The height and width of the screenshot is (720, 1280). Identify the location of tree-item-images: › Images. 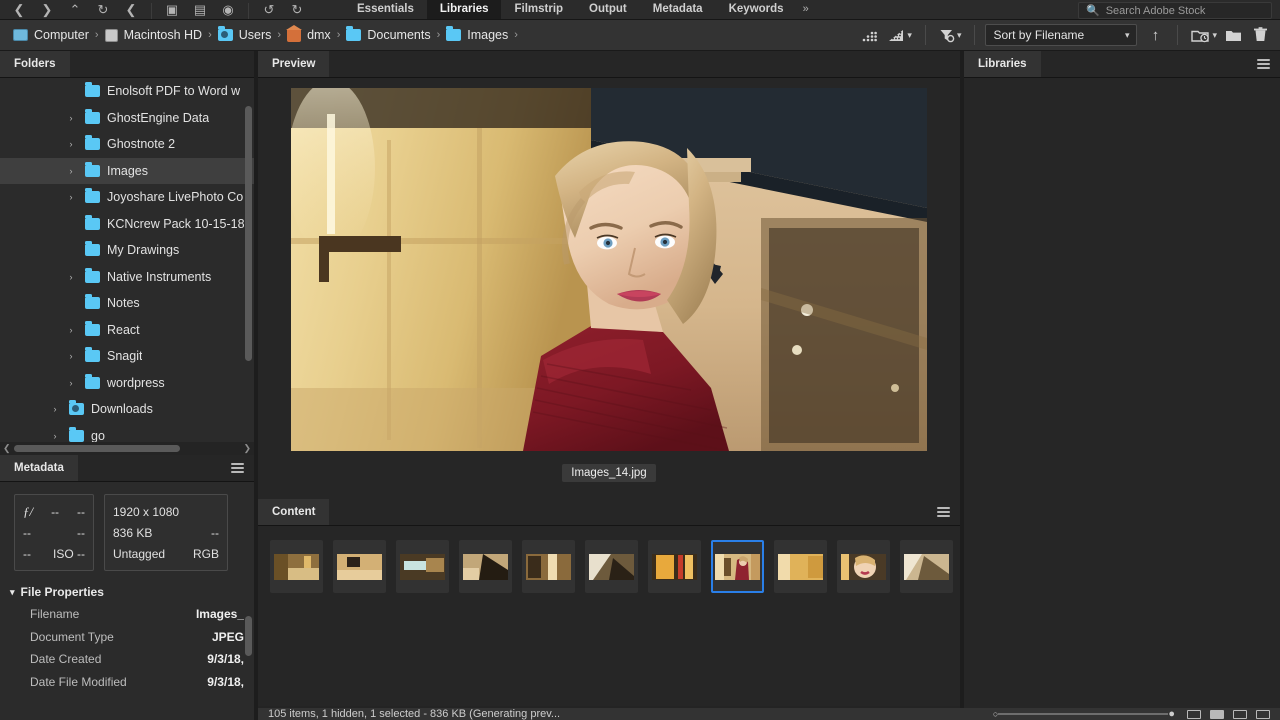
(127, 170).